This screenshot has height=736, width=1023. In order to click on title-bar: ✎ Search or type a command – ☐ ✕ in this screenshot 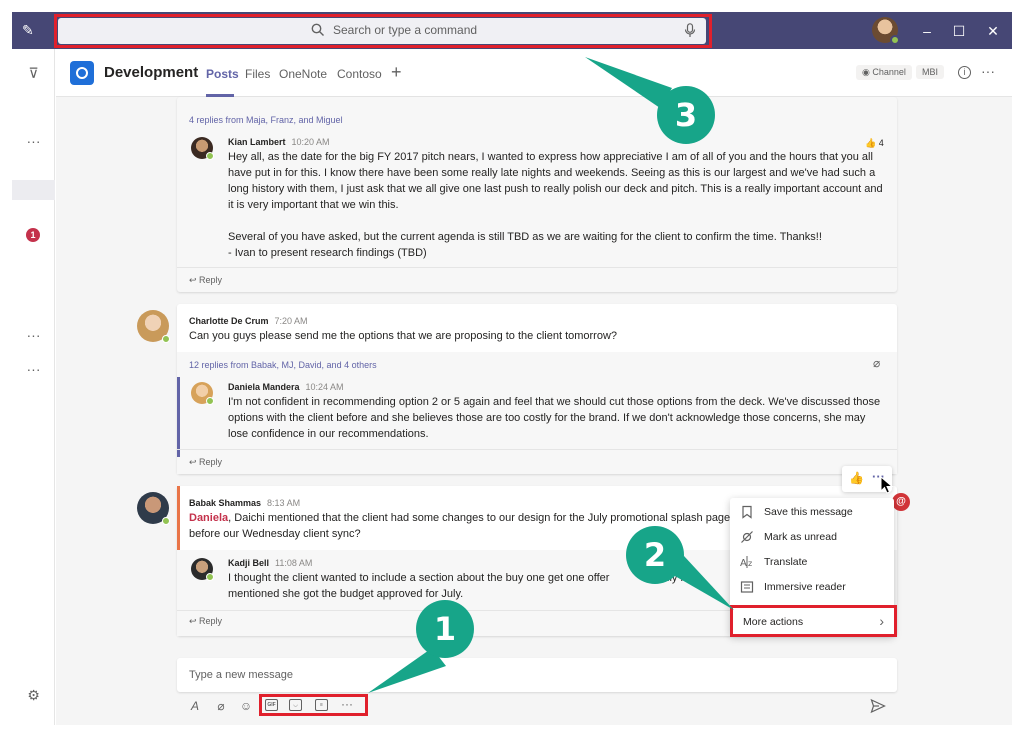, I will do `click(512, 30)`.